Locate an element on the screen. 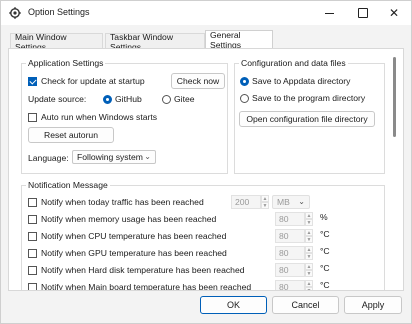 The image size is (412, 324). cpu-stepper: 80 ▲ ▼ is located at coordinates (294, 236).